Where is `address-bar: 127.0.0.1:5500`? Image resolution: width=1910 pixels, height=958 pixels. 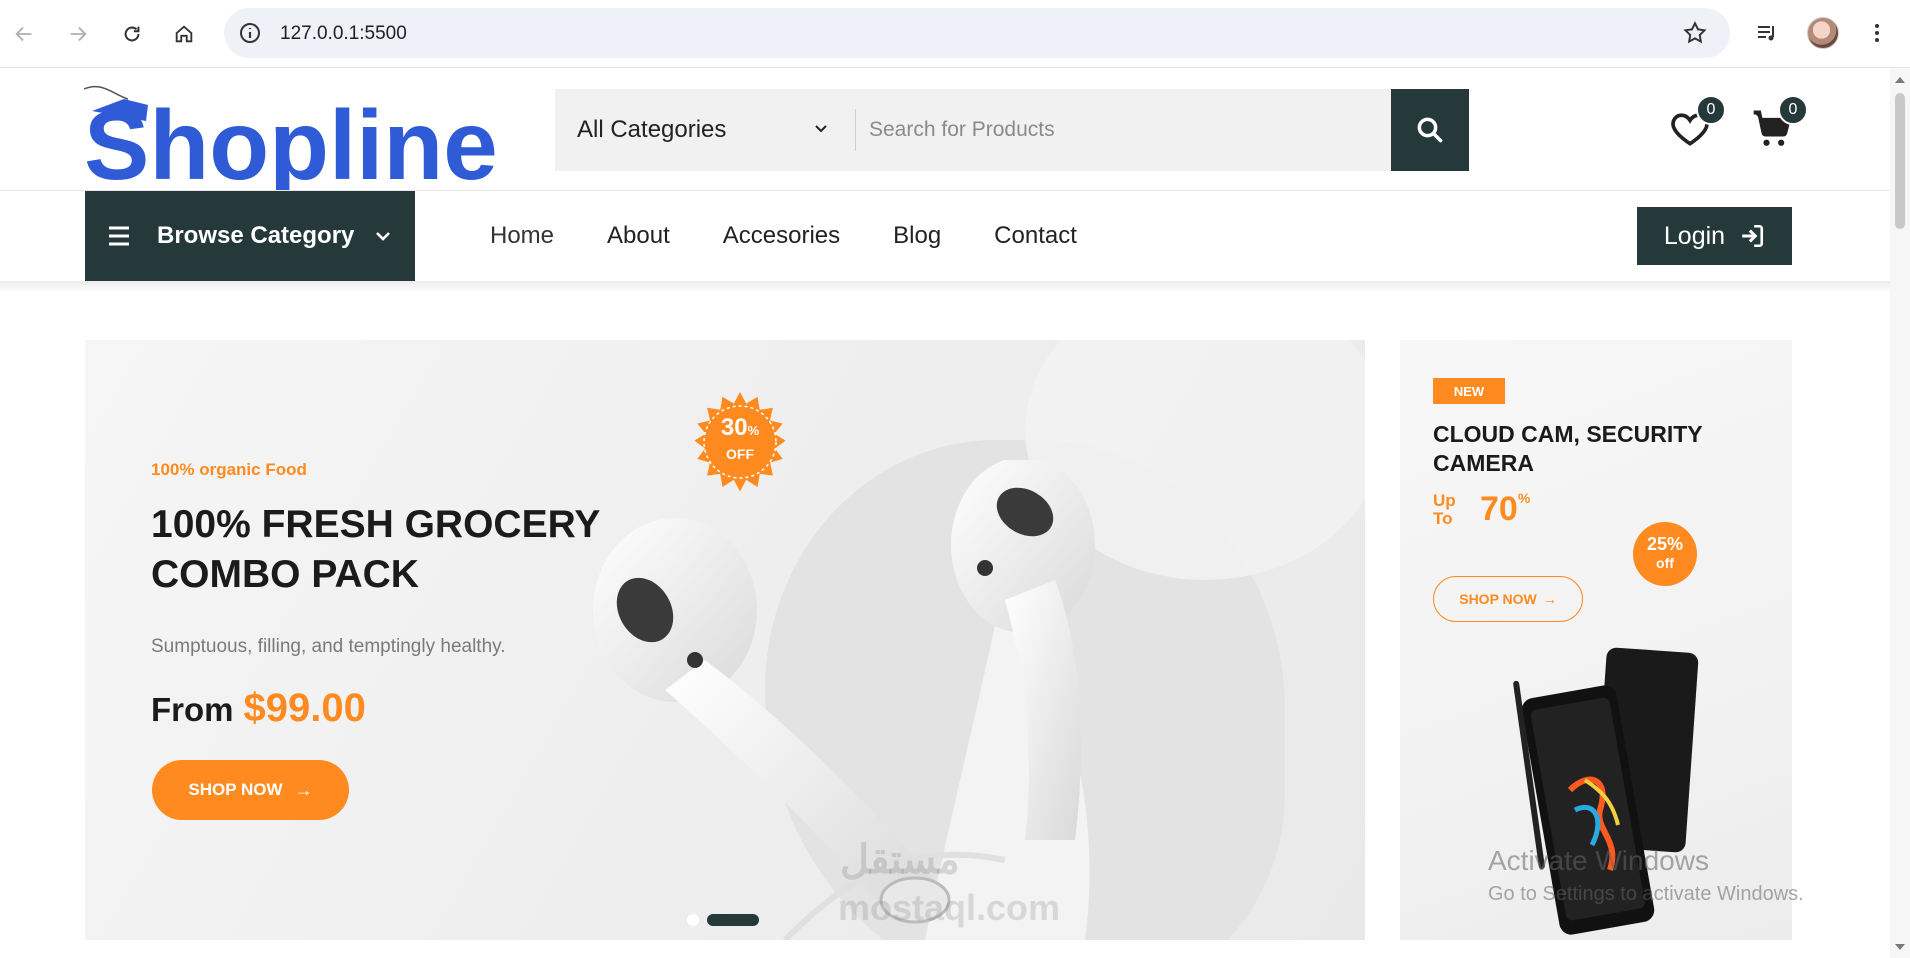 address-bar: 127.0.0.1:5500 is located at coordinates (977, 33).